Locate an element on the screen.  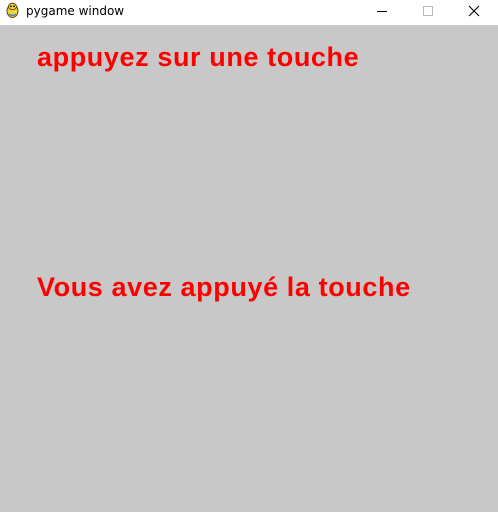
close-button is located at coordinates (474, 11).